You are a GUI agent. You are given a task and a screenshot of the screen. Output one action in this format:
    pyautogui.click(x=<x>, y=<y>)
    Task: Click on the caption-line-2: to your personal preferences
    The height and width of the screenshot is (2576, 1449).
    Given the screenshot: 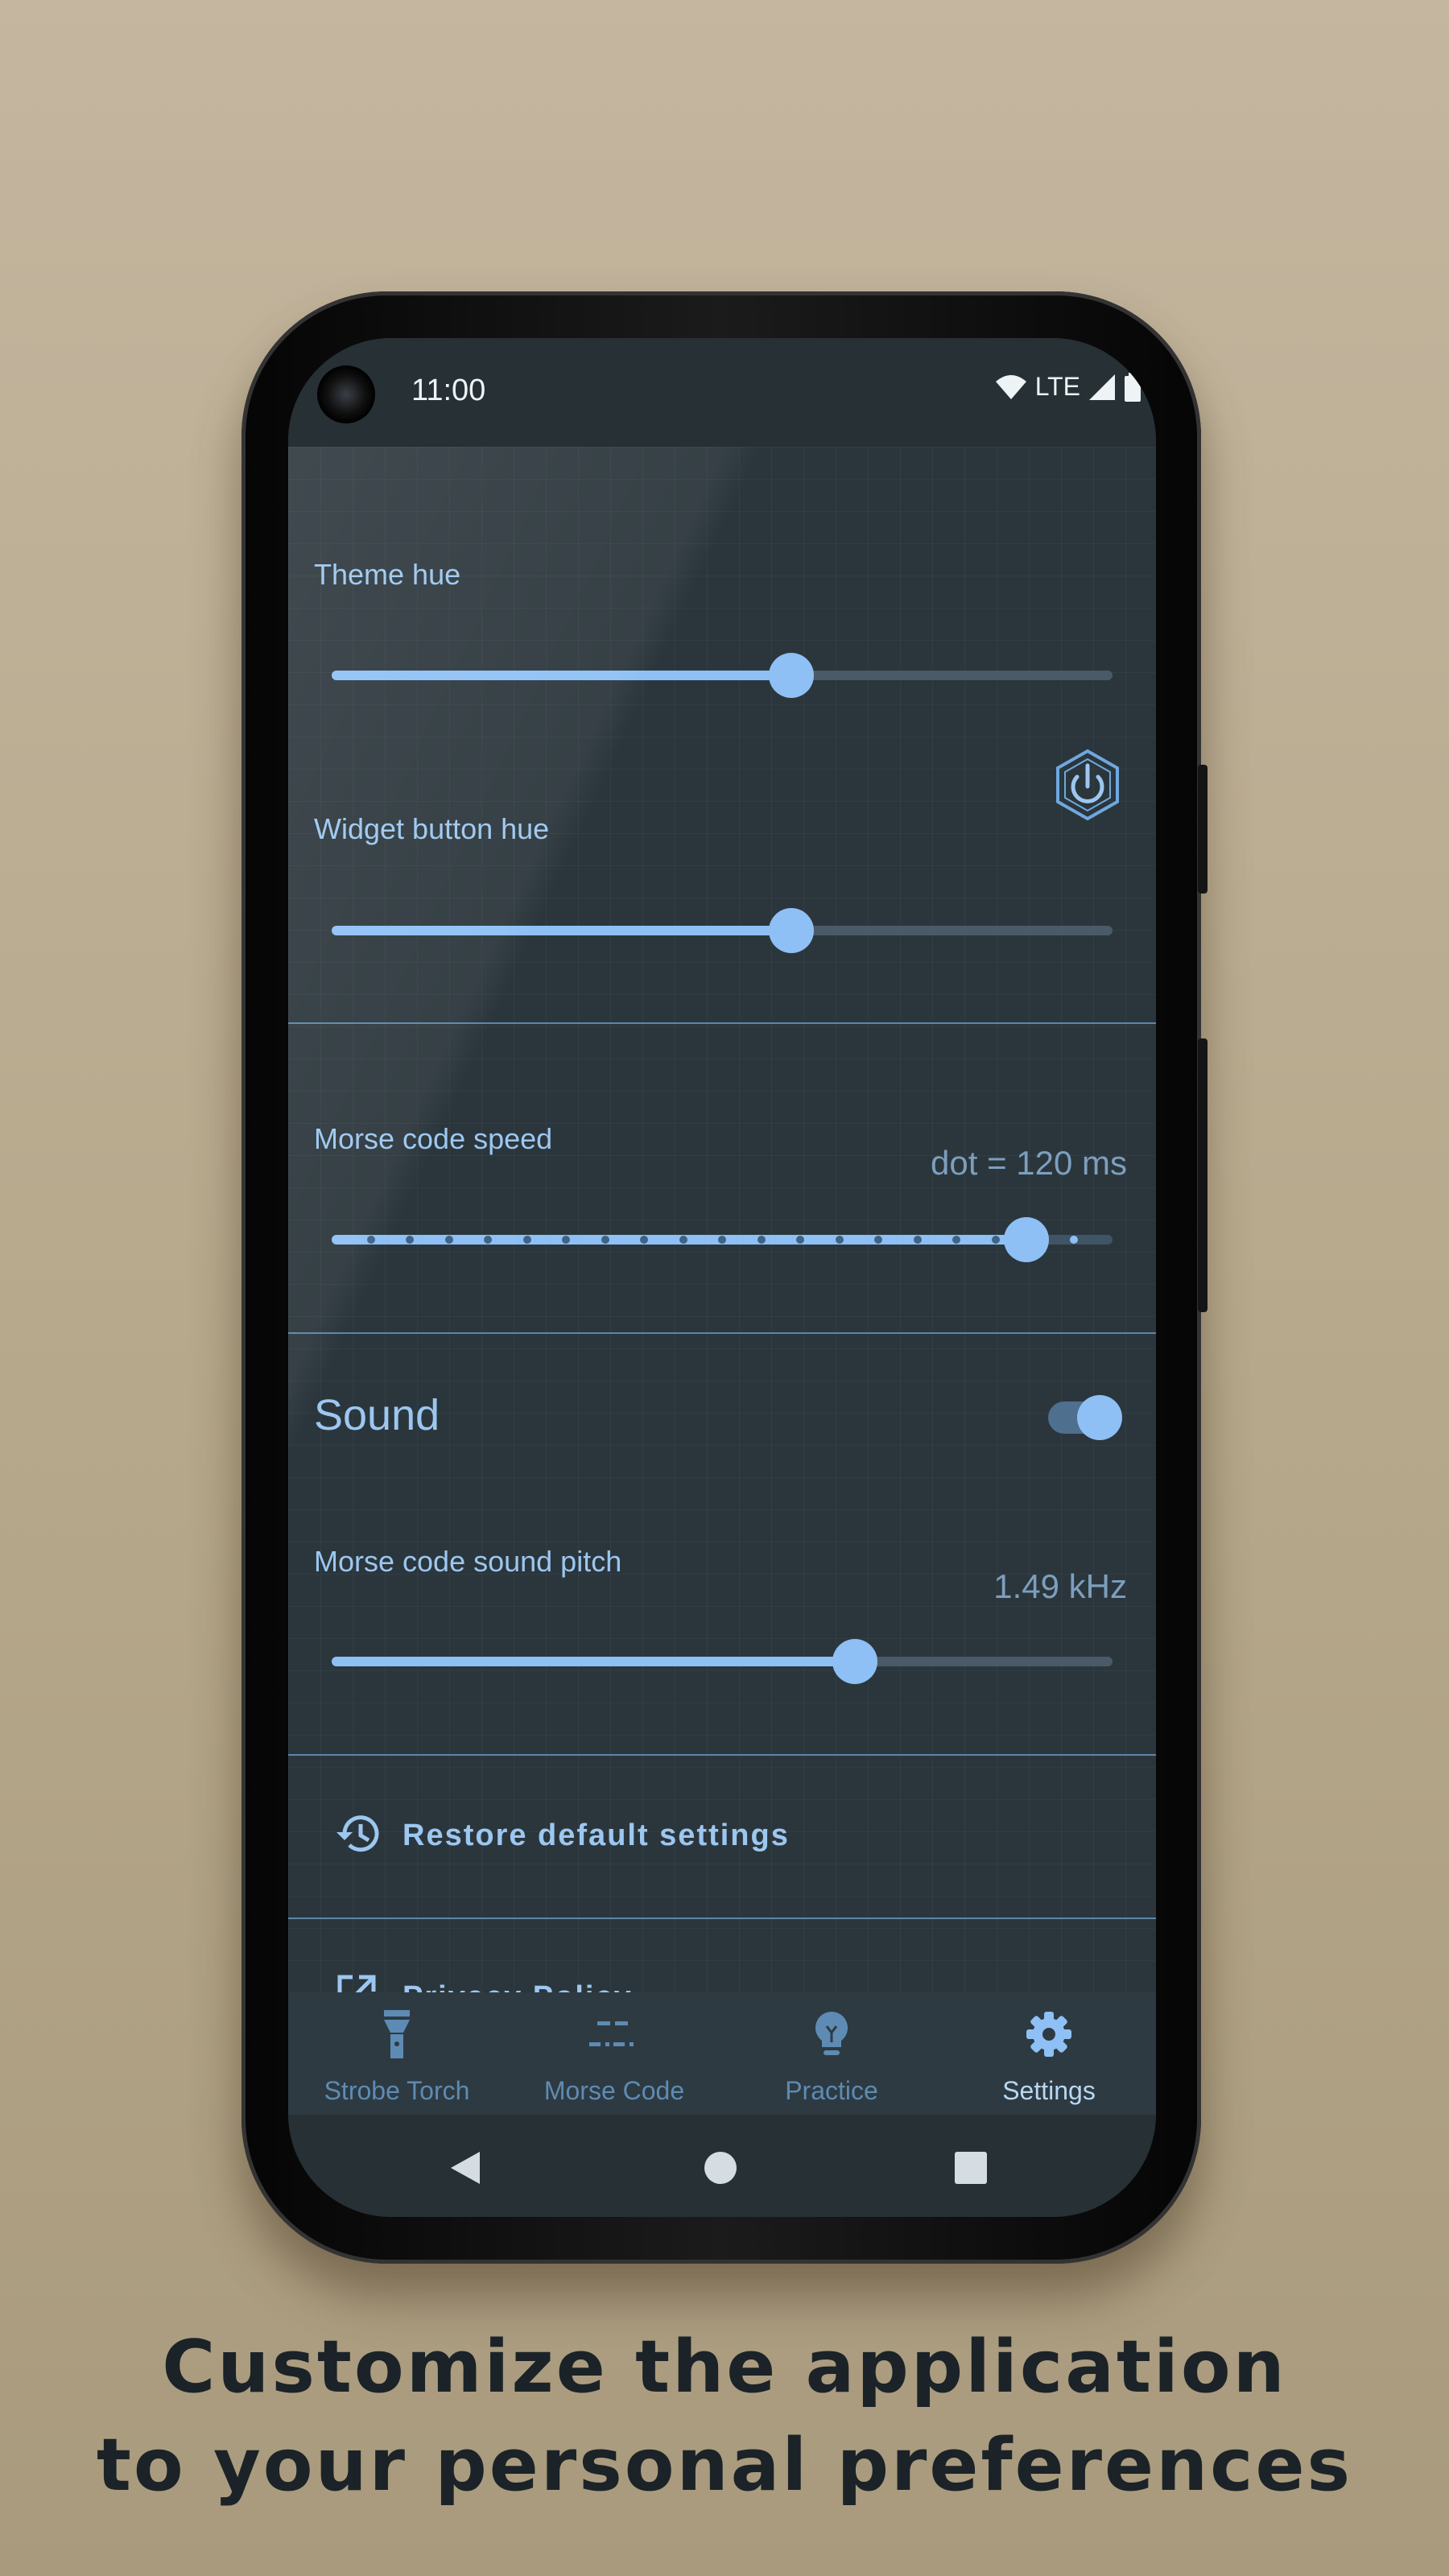 What is the action you would take?
    pyautogui.click(x=724, y=2465)
    